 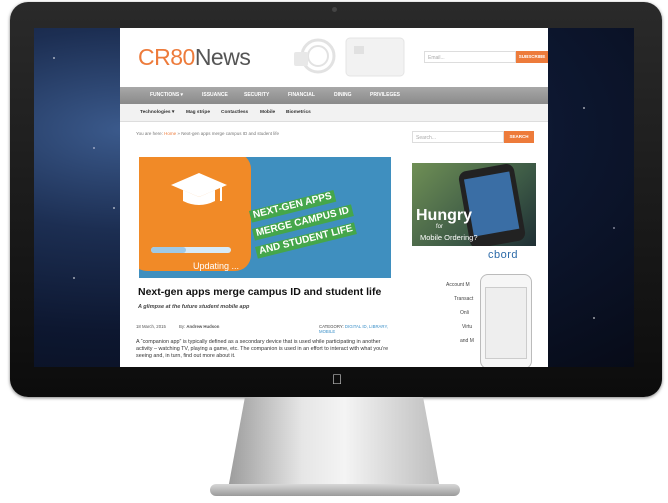 I want to click on nav-item-issuance: ISSUANCE, so click(x=215, y=95).